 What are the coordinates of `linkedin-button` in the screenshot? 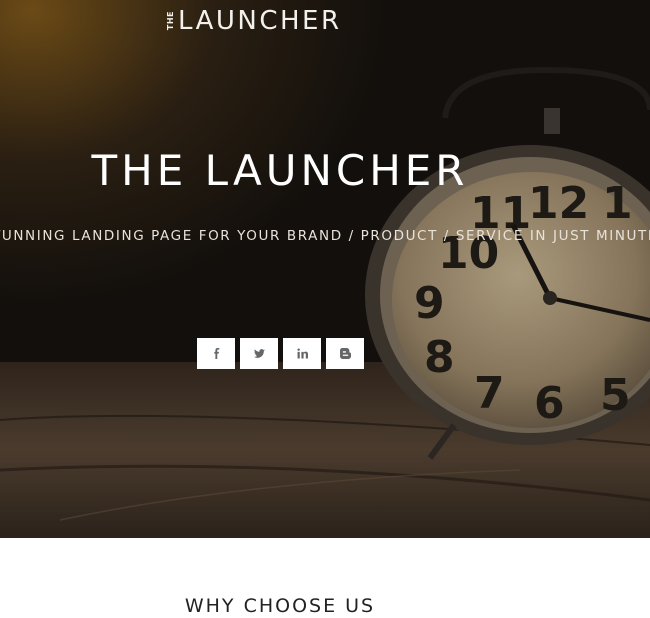 It's located at (302, 353).